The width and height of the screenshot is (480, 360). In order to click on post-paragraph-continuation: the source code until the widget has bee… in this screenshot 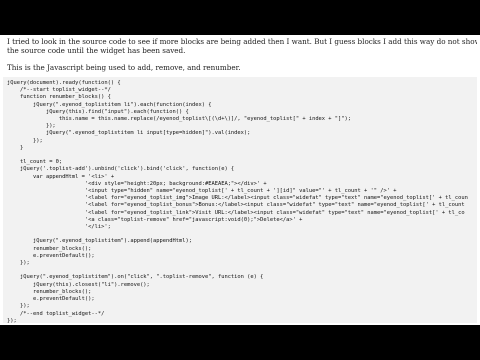, I will do `click(96, 50)`.